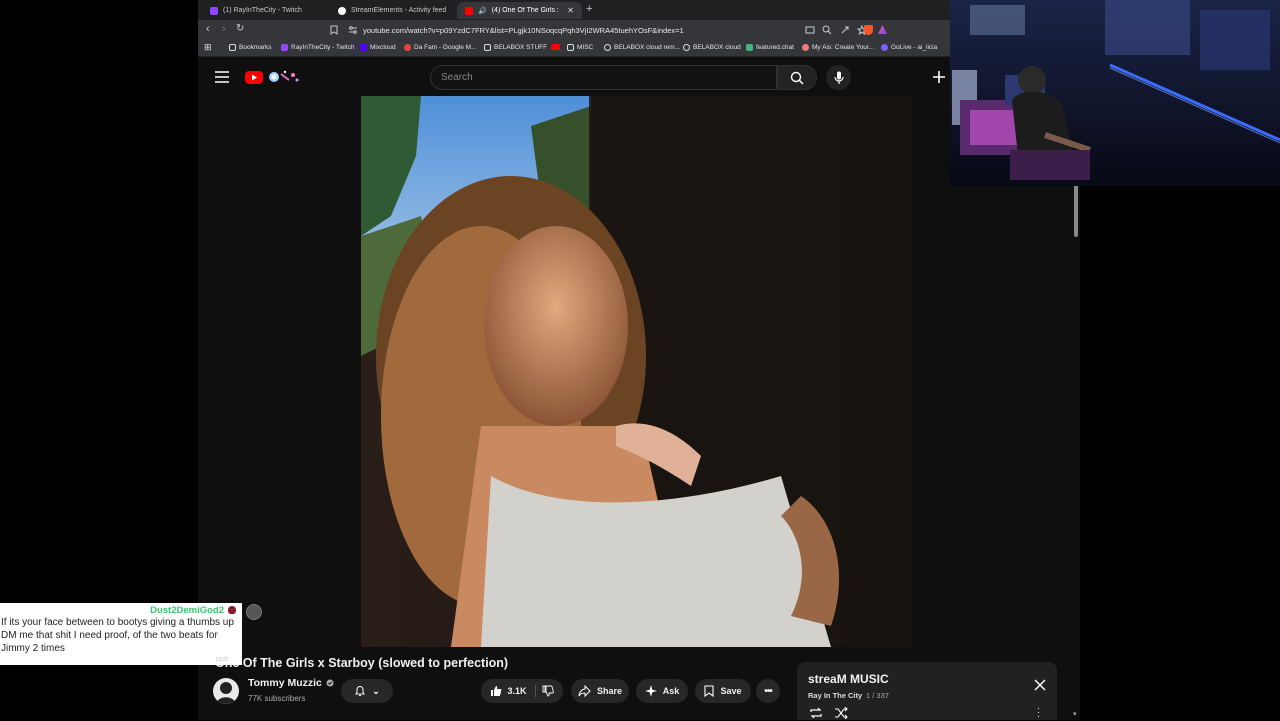  What do you see at coordinates (1040, 685) in the screenshot?
I see `close-icon` at bounding box center [1040, 685].